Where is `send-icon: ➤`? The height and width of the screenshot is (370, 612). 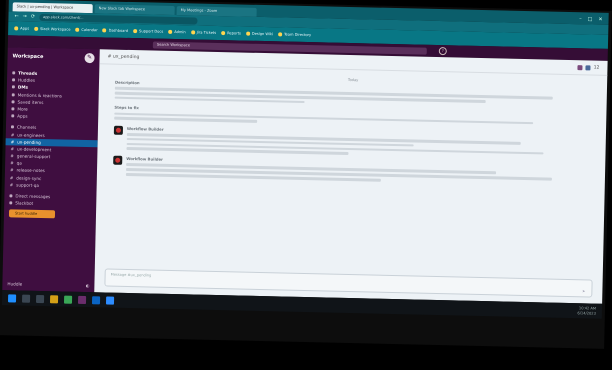 send-icon: ➤ is located at coordinates (583, 290).